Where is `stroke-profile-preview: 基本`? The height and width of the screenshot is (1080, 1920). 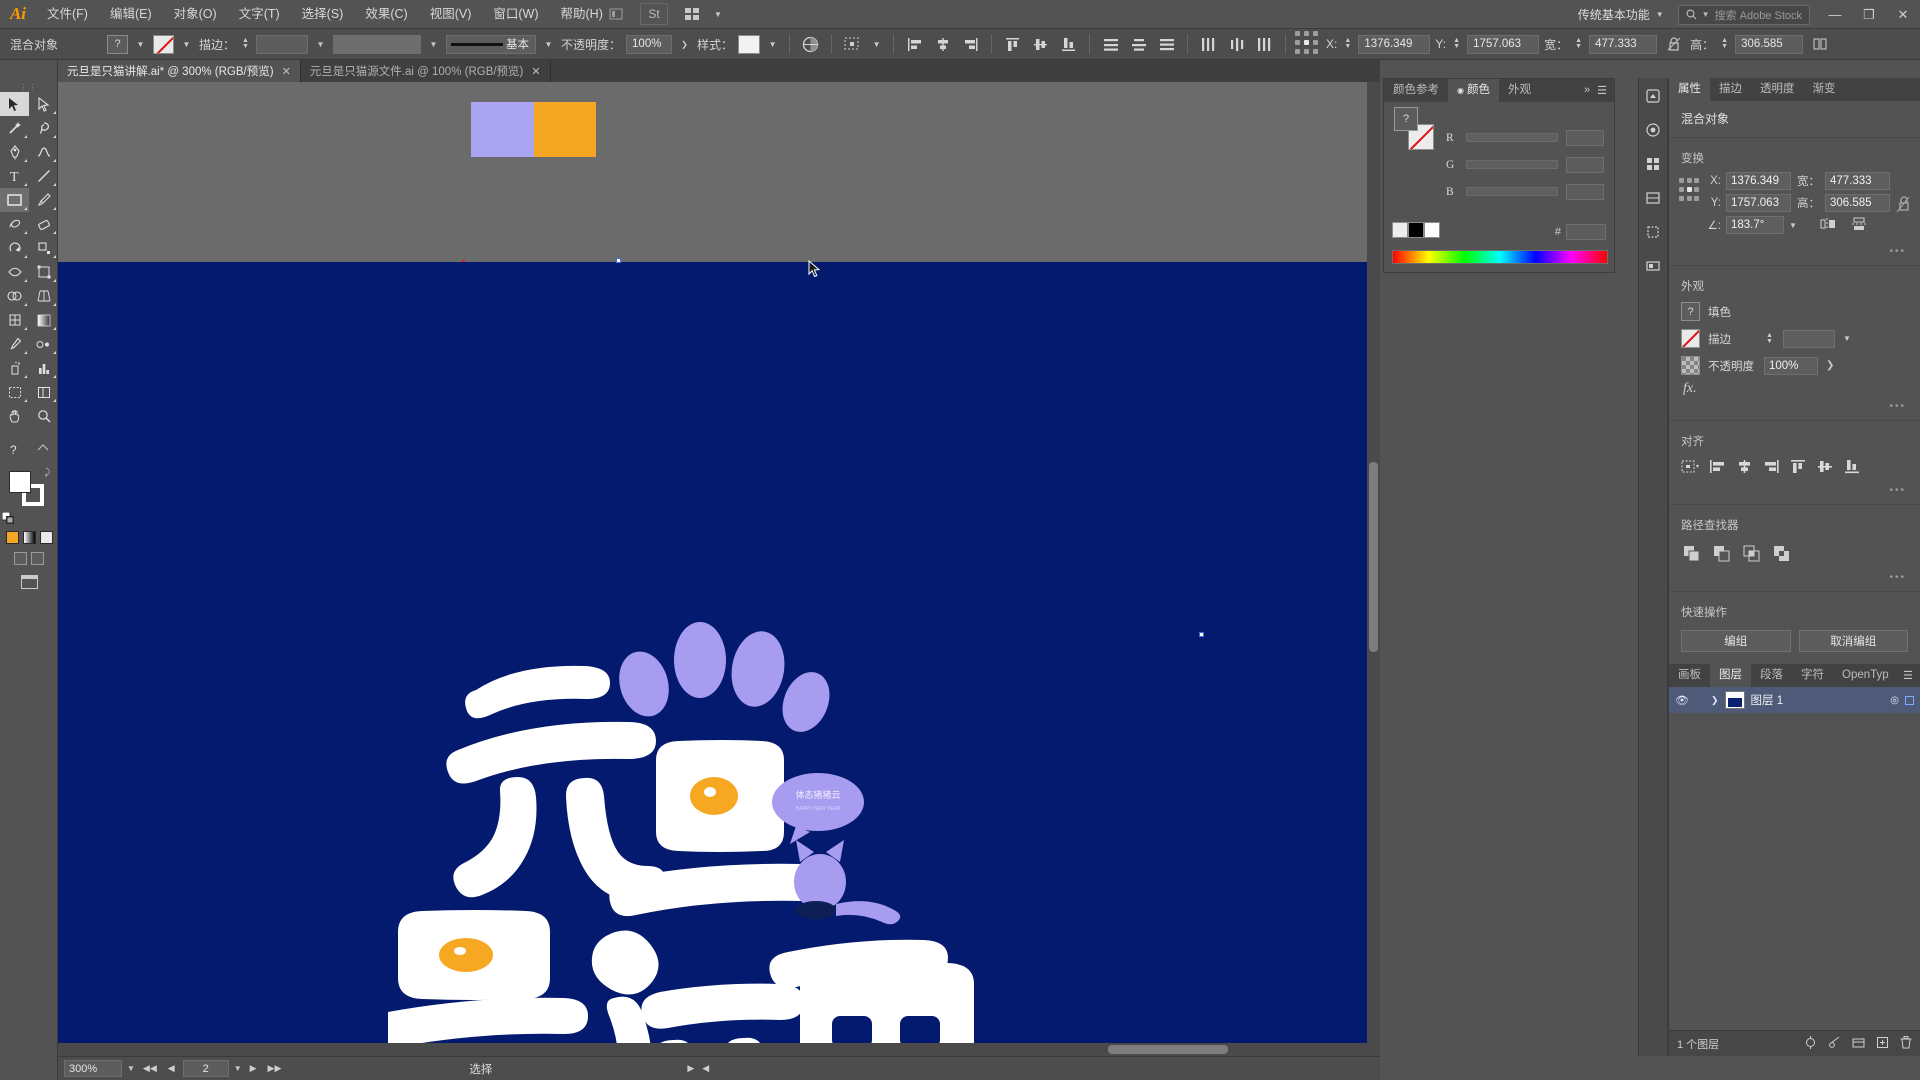 stroke-profile-preview: 基本 is located at coordinates (491, 44).